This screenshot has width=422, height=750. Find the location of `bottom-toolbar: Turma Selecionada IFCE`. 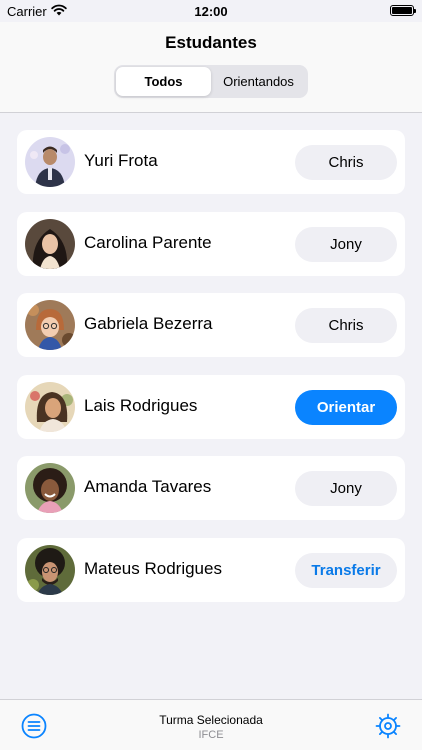

bottom-toolbar: Turma Selecionada IFCE is located at coordinates (211, 724).